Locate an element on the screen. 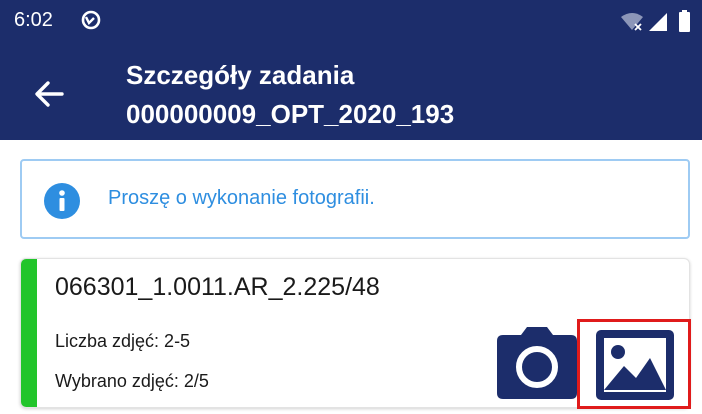 This screenshot has width=702, height=414. info-icon is located at coordinates (62, 201).